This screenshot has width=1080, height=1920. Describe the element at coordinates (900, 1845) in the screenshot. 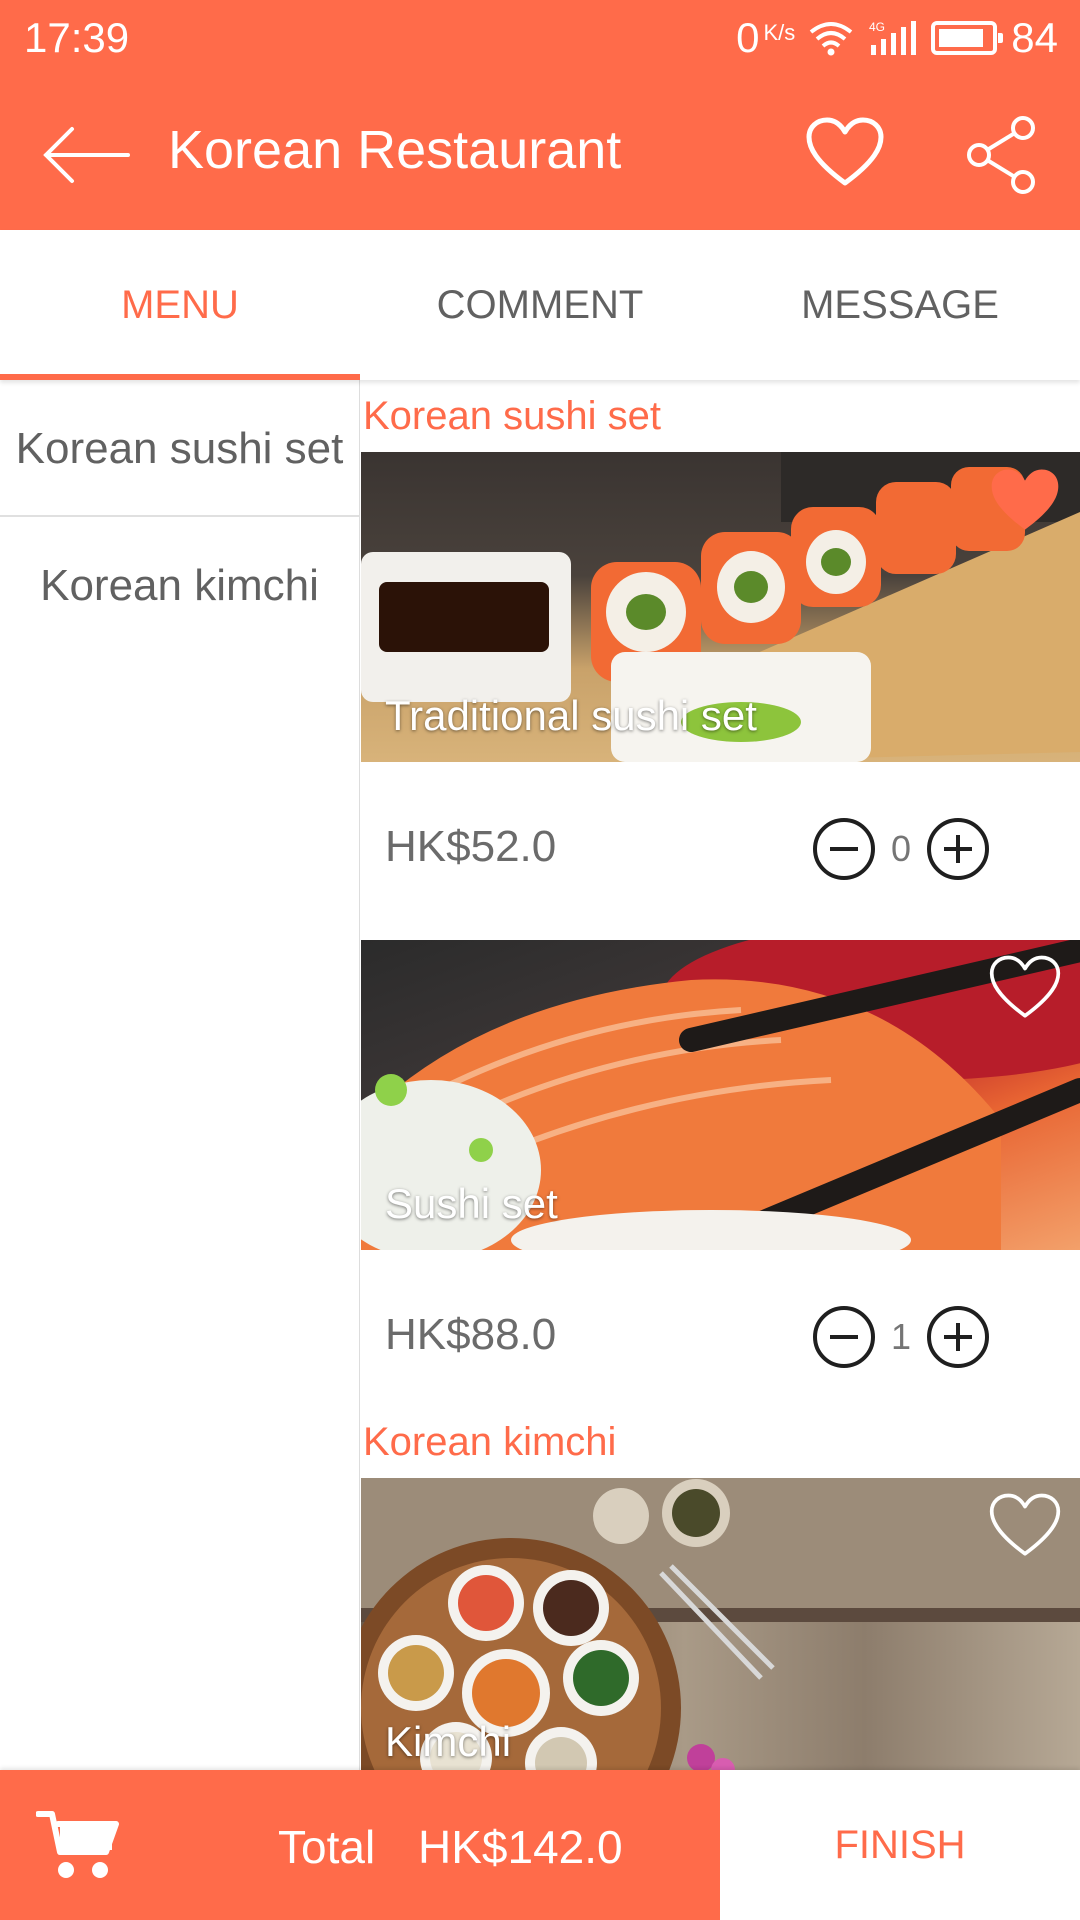

I see `finish-button: FINISH` at that location.